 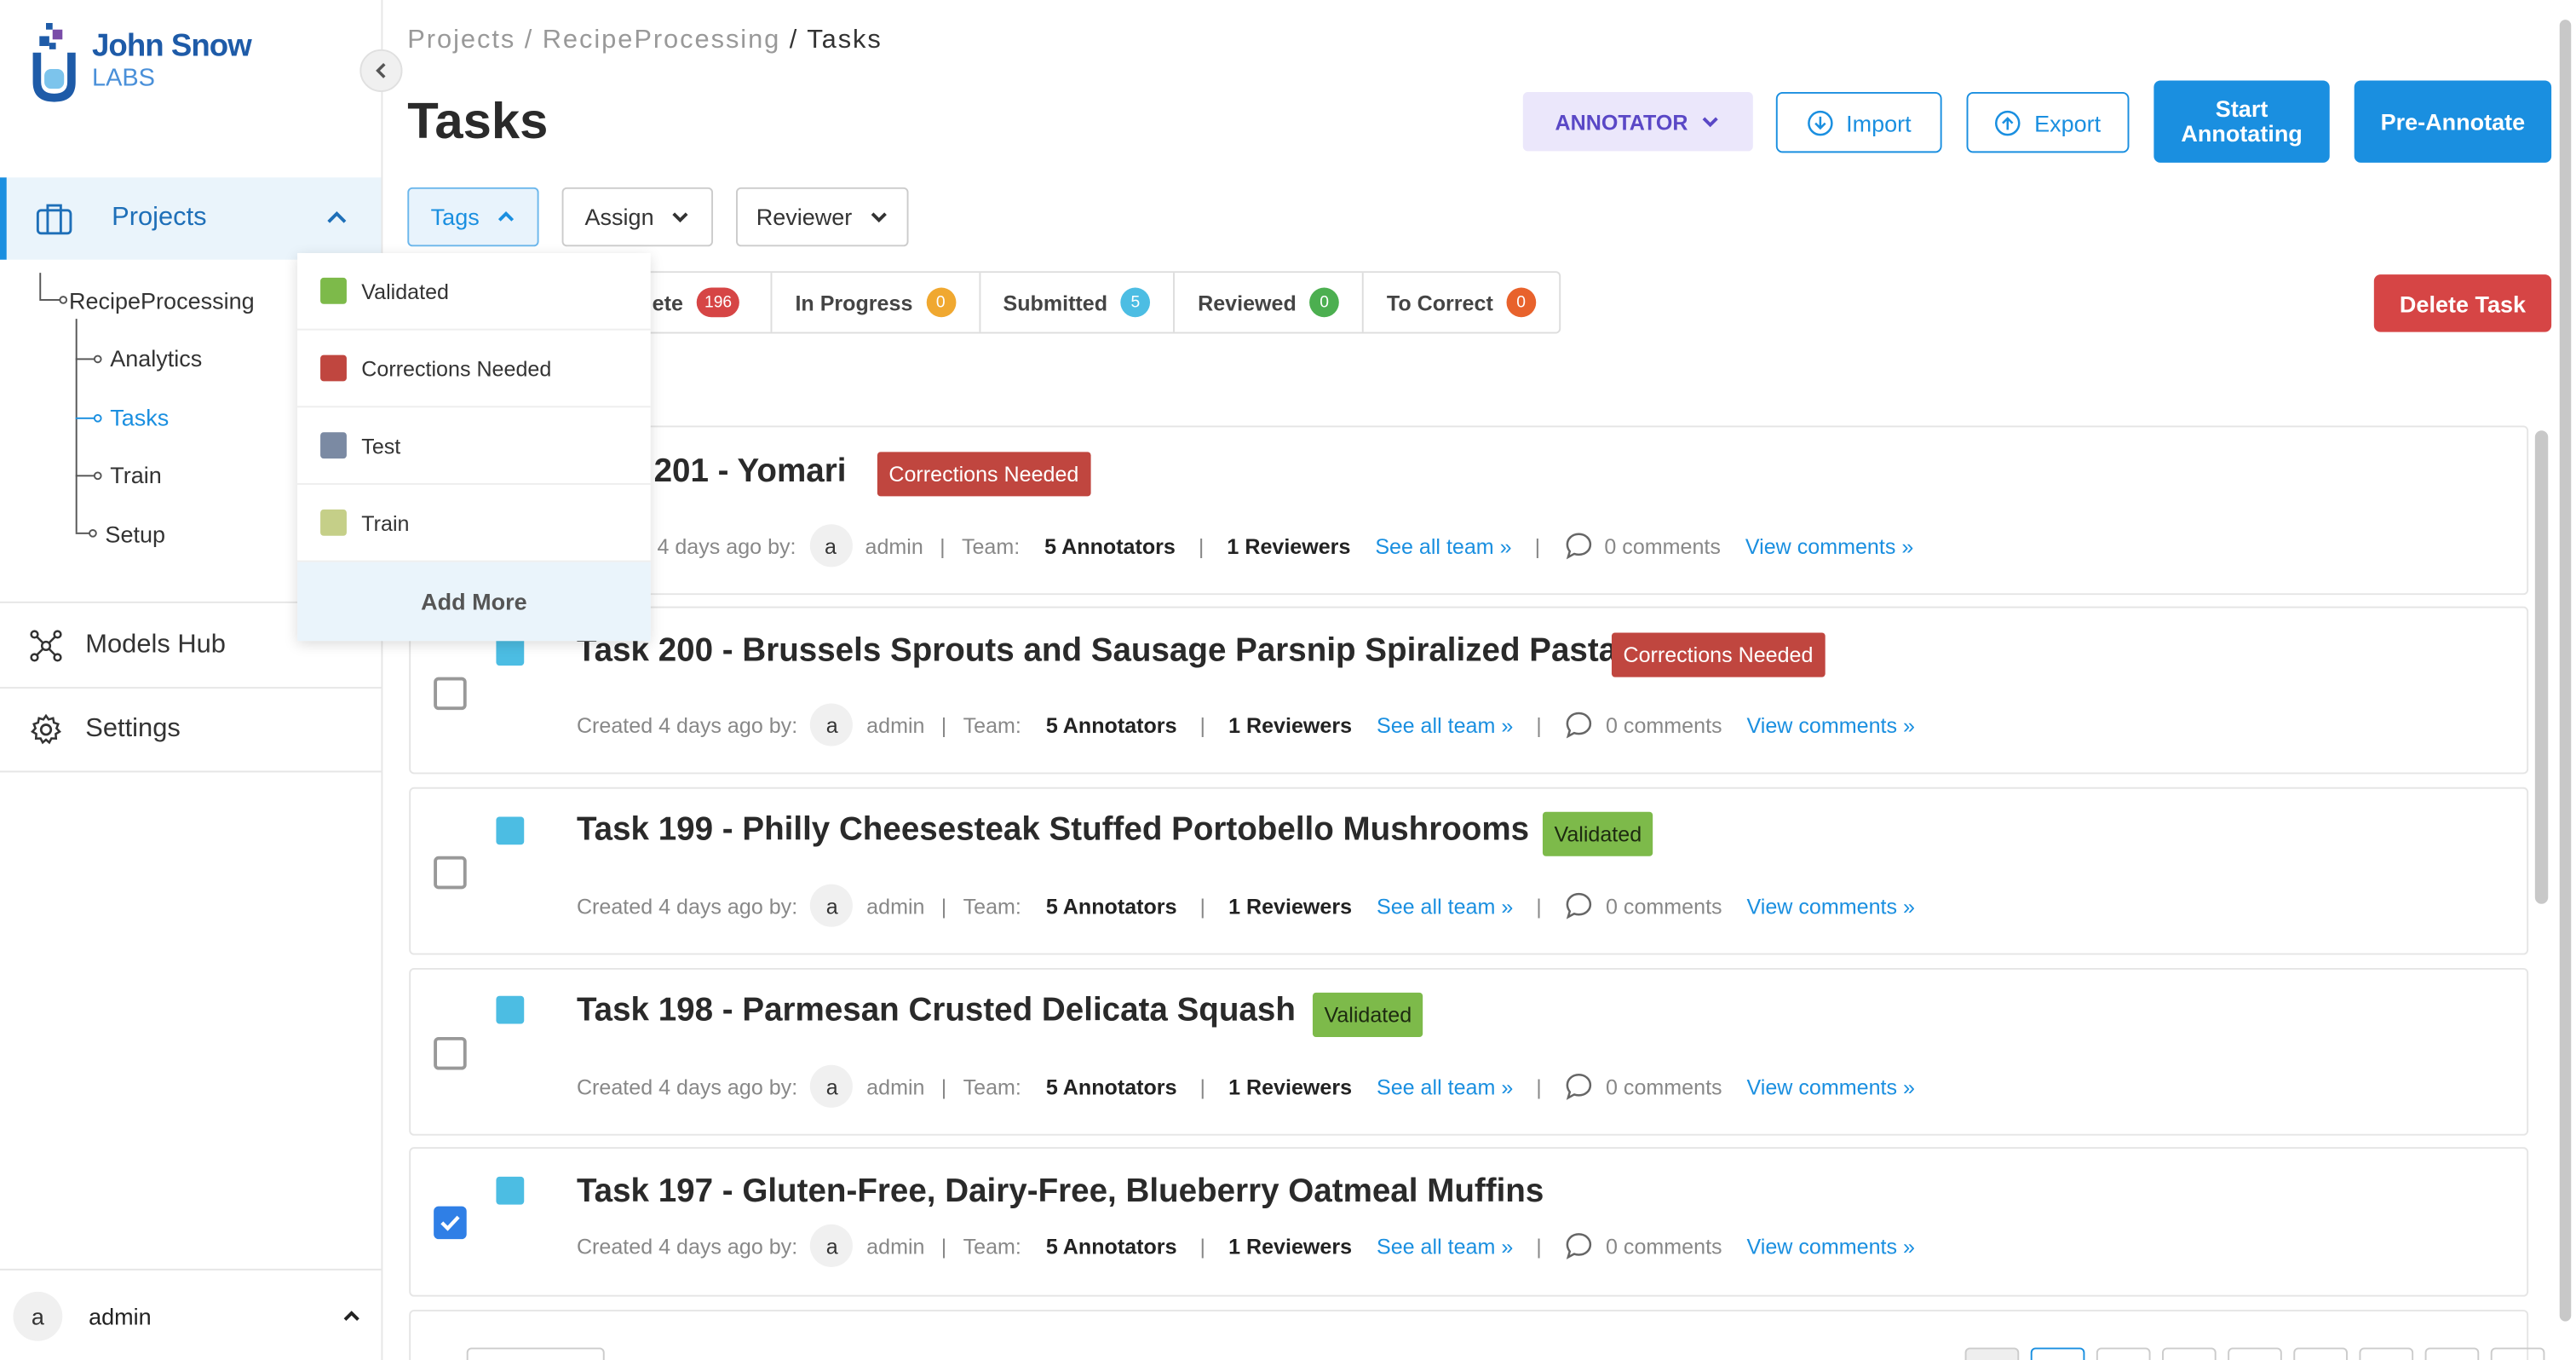 I want to click on delete-task-button: Delete Task, so click(x=2462, y=303).